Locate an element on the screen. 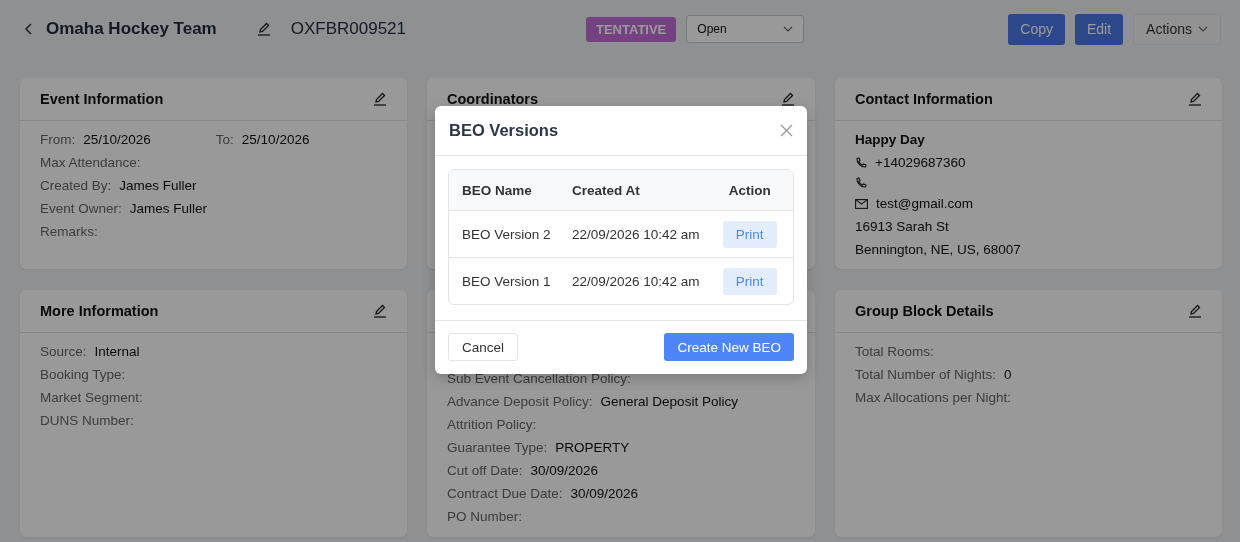  copy-button: Copy is located at coordinates (1036, 29).